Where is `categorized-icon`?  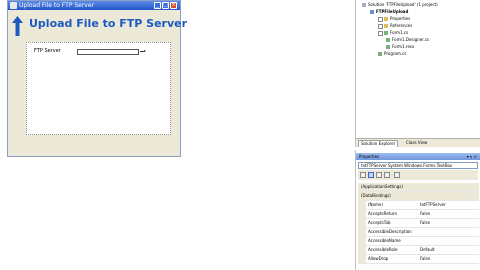 categorized-icon is located at coordinates (363, 175).